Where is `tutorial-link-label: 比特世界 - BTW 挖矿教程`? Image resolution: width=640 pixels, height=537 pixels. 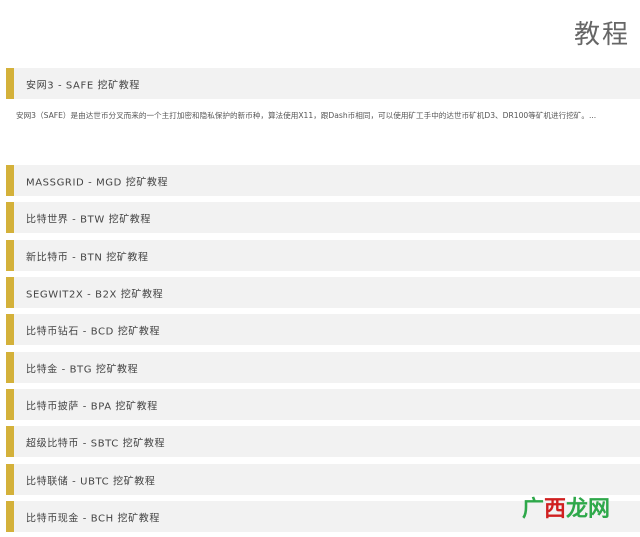
tutorial-link-label: 比特世界 - BTW 挖矿教程 is located at coordinates (89, 219).